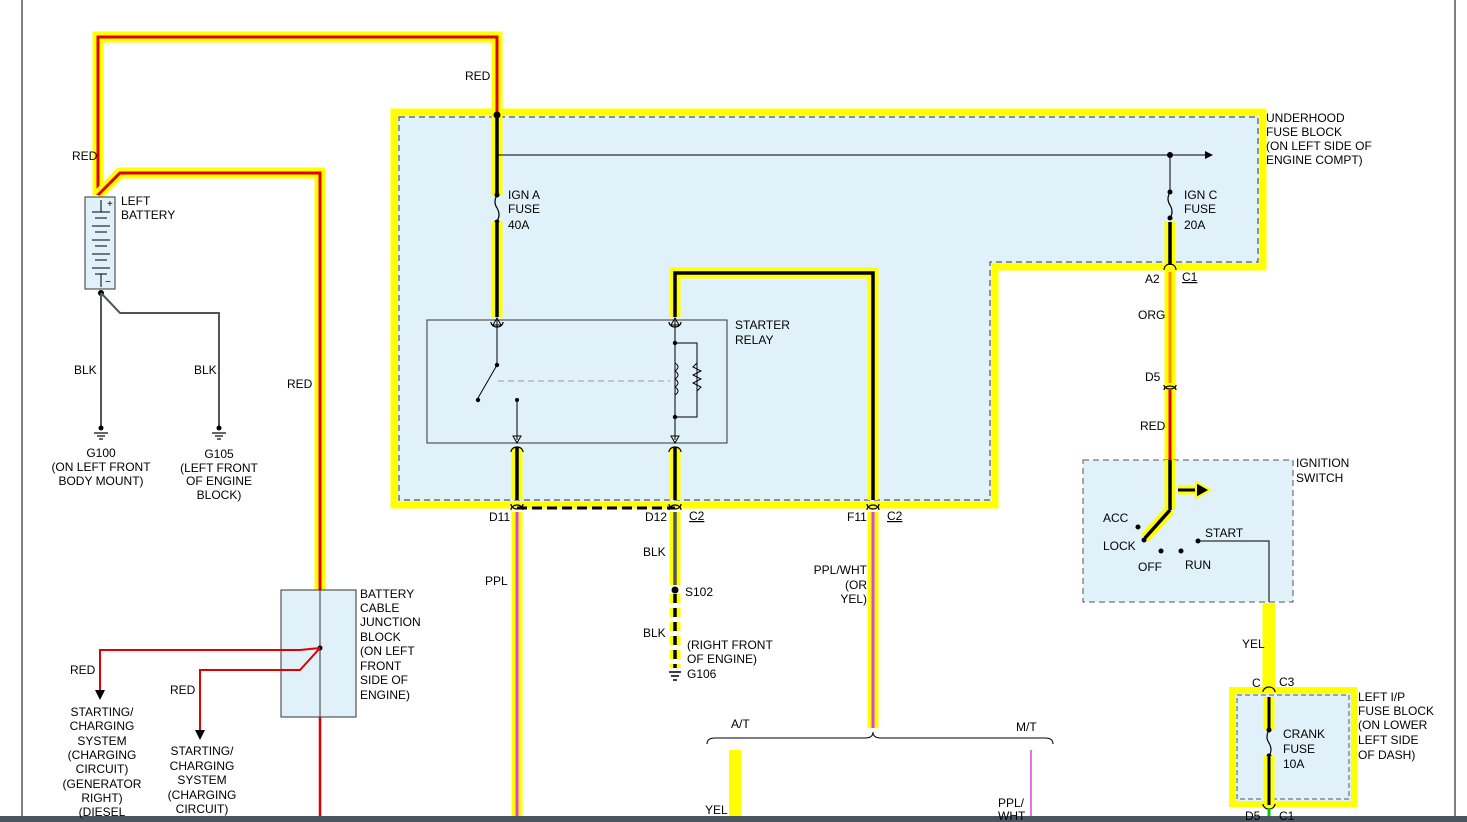 The width and height of the screenshot is (1467, 822). What do you see at coordinates (1200, 209) in the screenshot?
I see `ign-c-label-2: FUSE` at bounding box center [1200, 209].